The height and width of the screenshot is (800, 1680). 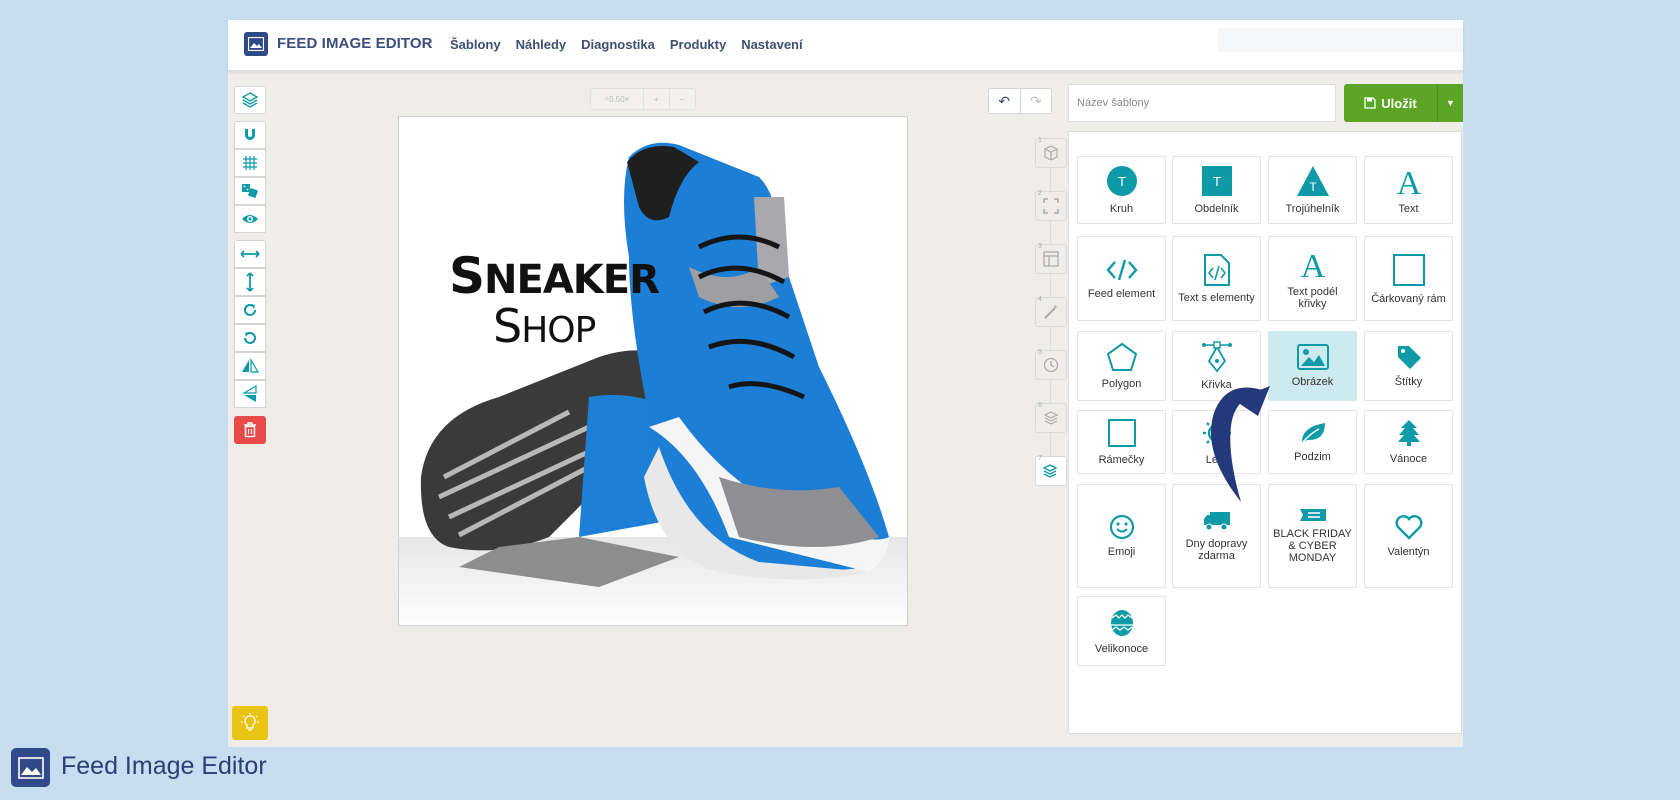 I want to click on step-tab-2: 2, so click(x=1051, y=205).